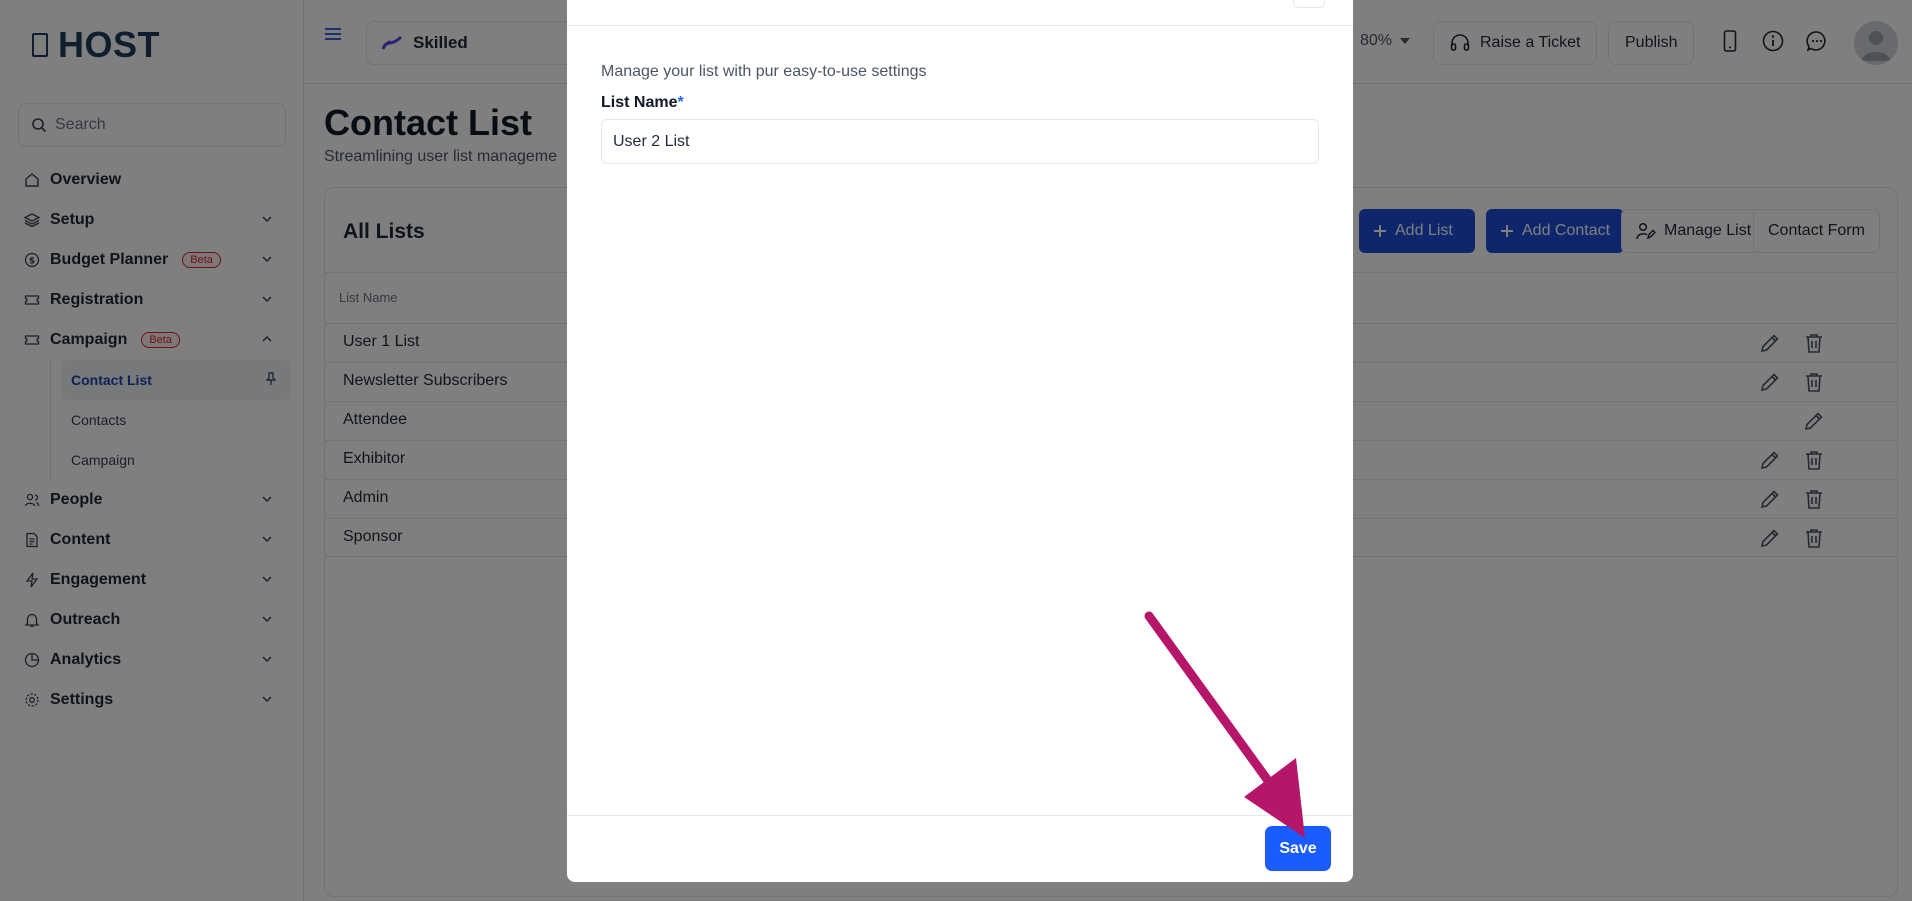  What do you see at coordinates (680, 102) in the screenshot?
I see `required-mark: *` at bounding box center [680, 102].